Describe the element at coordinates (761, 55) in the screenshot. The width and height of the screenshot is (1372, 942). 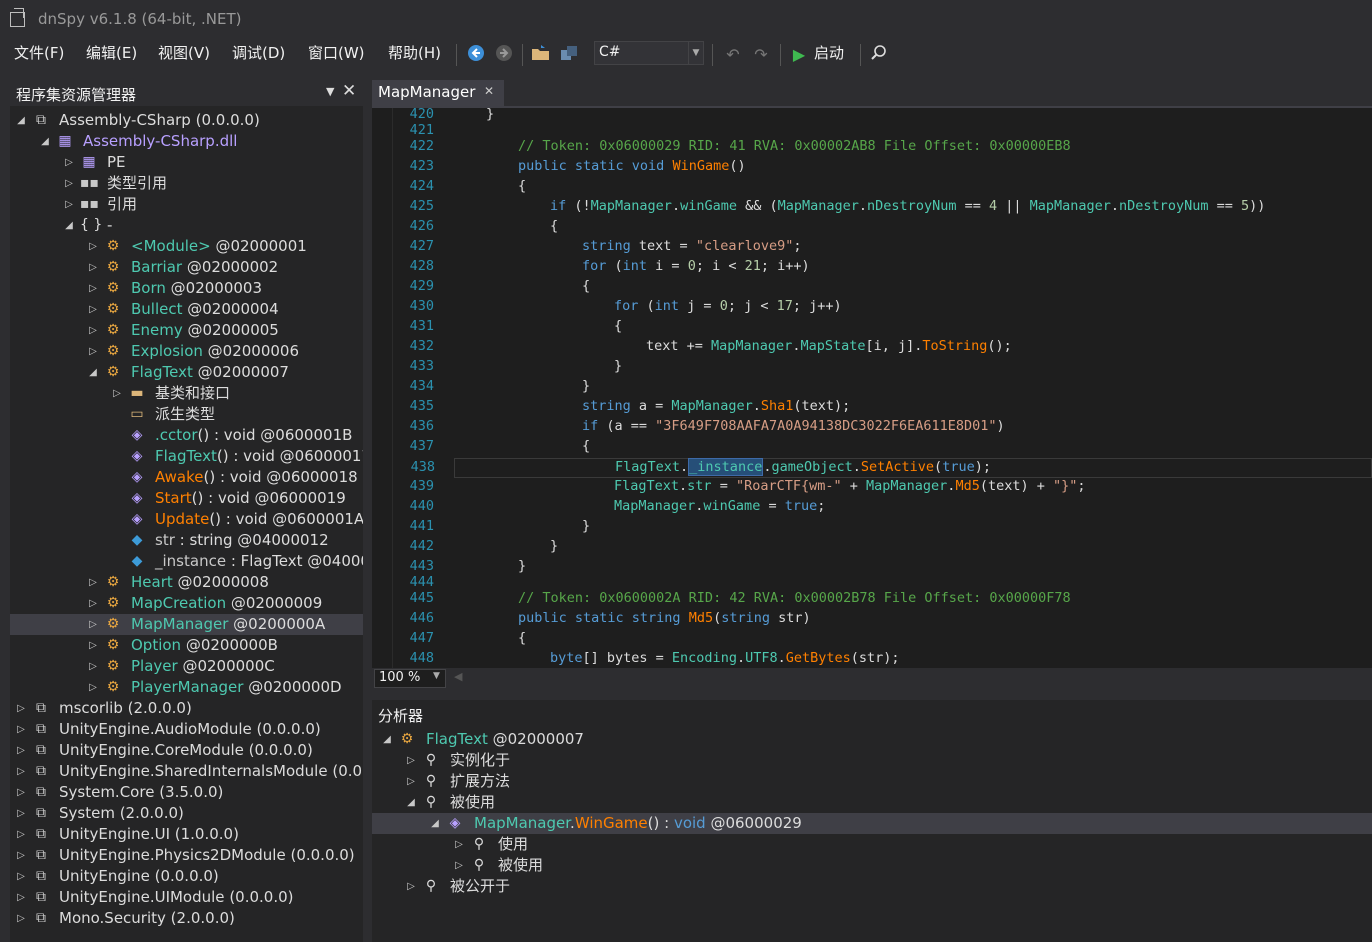
I see `redo-icon: ↷` at that location.